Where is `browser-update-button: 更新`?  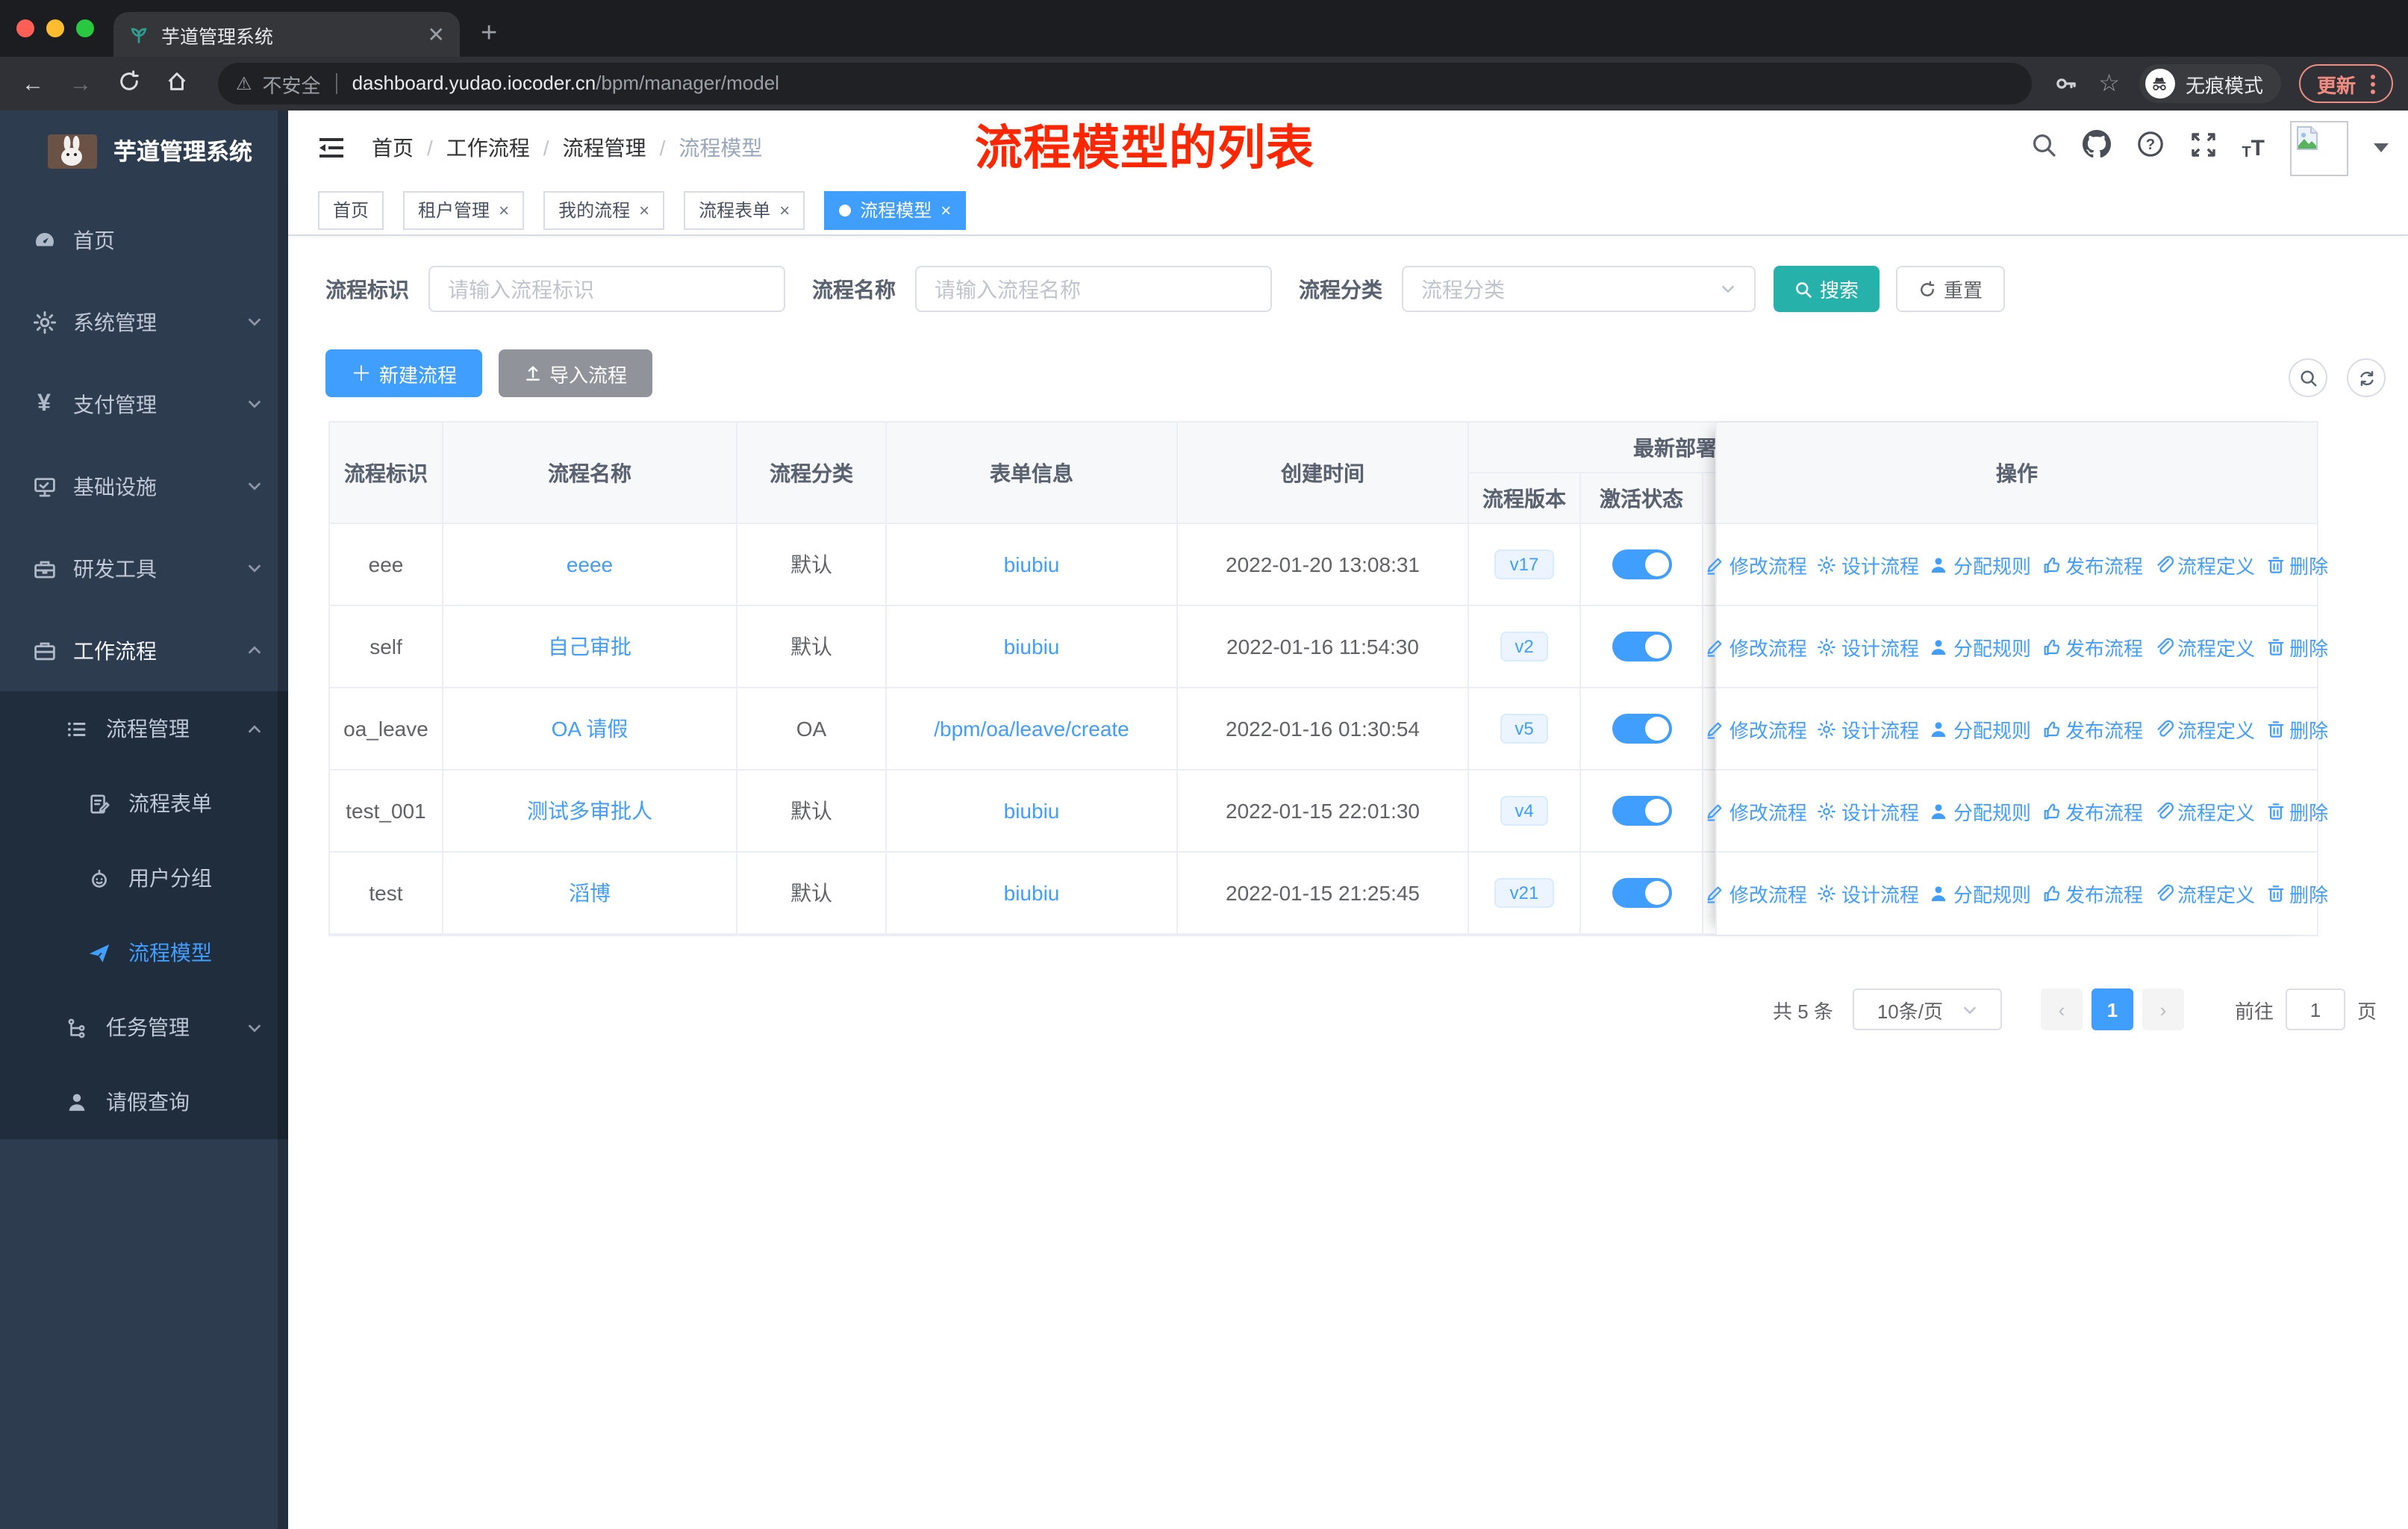
browser-update-button: 更新 is located at coordinates (2345, 83).